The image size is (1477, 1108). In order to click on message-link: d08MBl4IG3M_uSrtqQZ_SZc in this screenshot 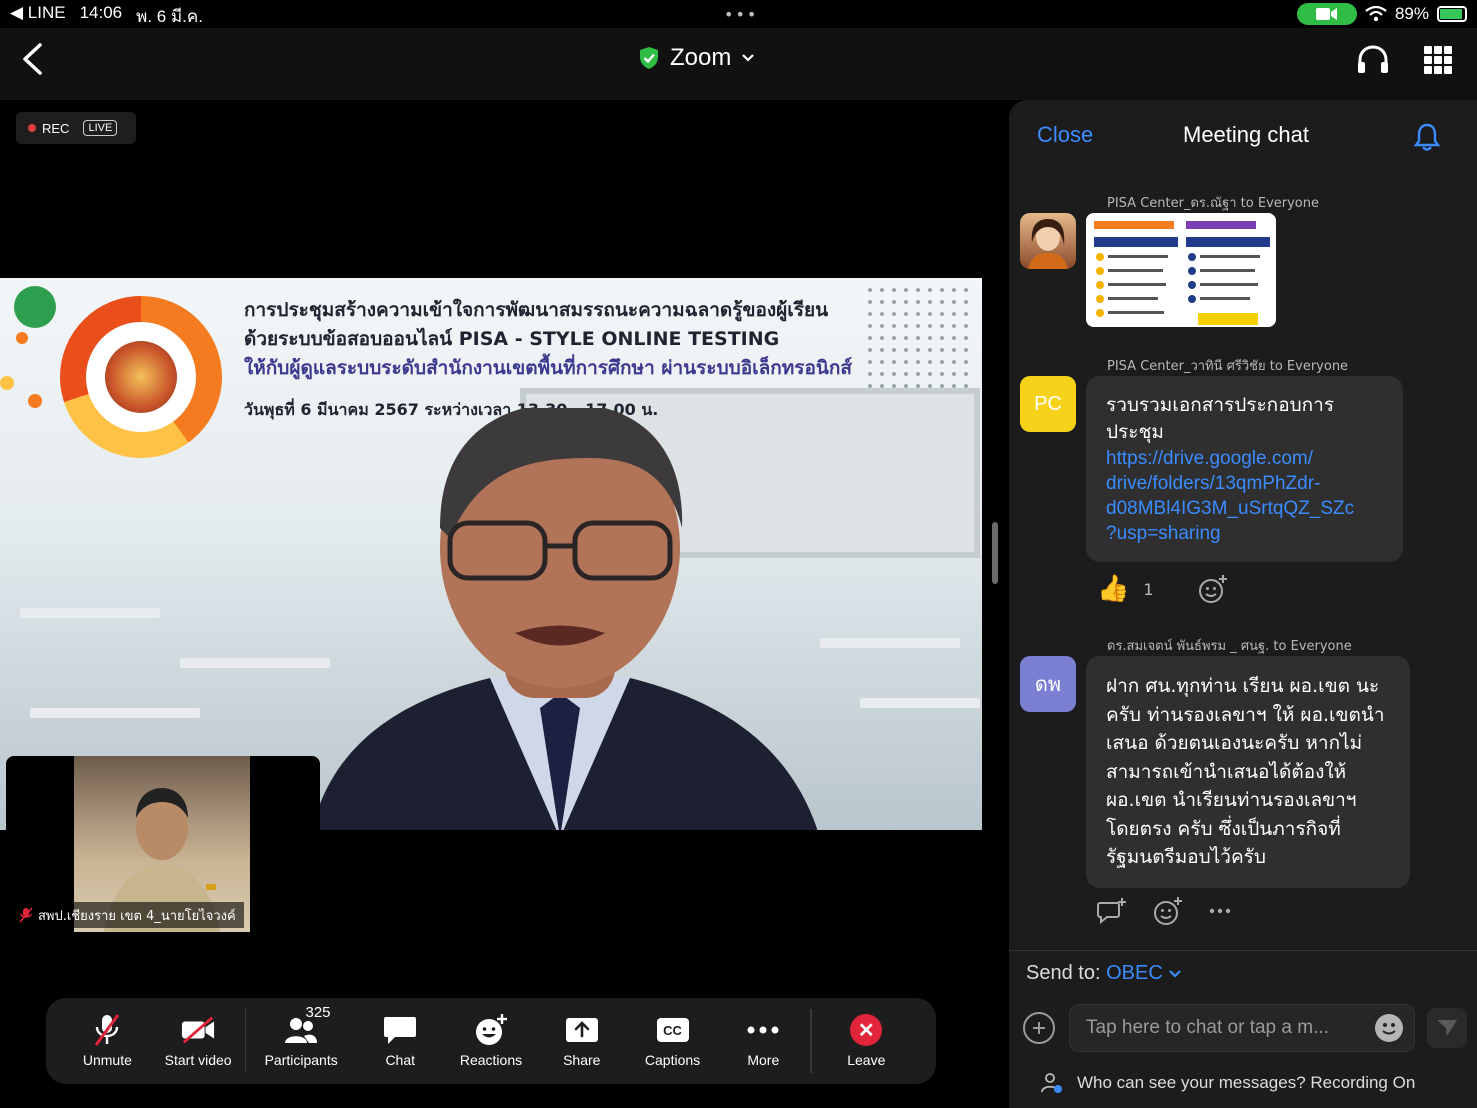, I will do `click(1244, 508)`.